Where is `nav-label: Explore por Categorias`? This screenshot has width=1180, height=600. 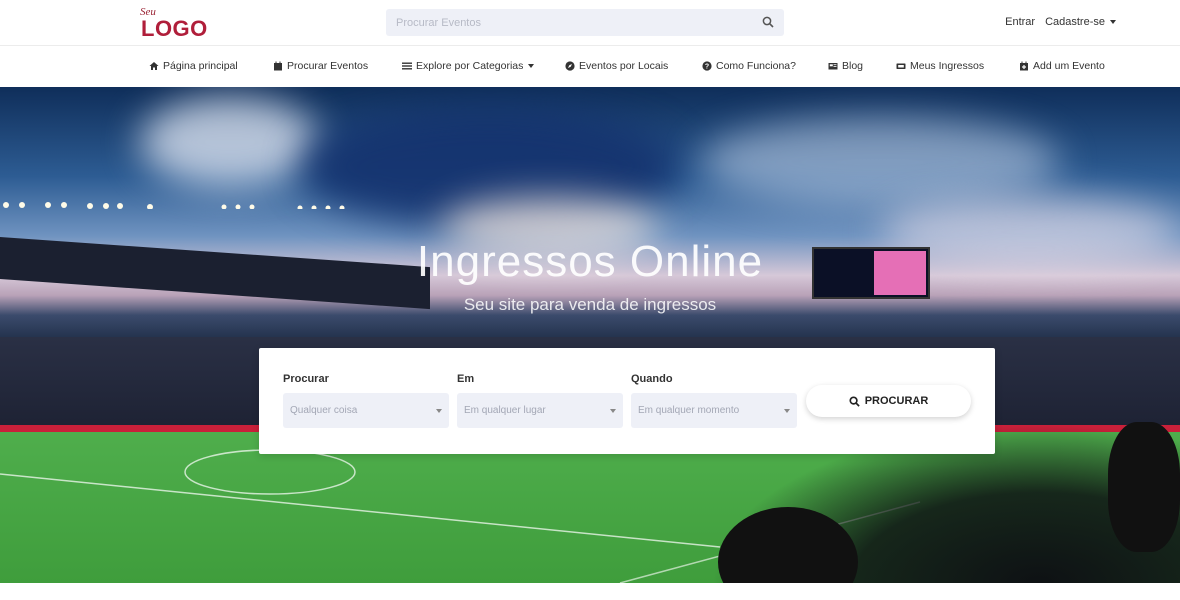 nav-label: Explore por Categorias is located at coordinates (470, 66).